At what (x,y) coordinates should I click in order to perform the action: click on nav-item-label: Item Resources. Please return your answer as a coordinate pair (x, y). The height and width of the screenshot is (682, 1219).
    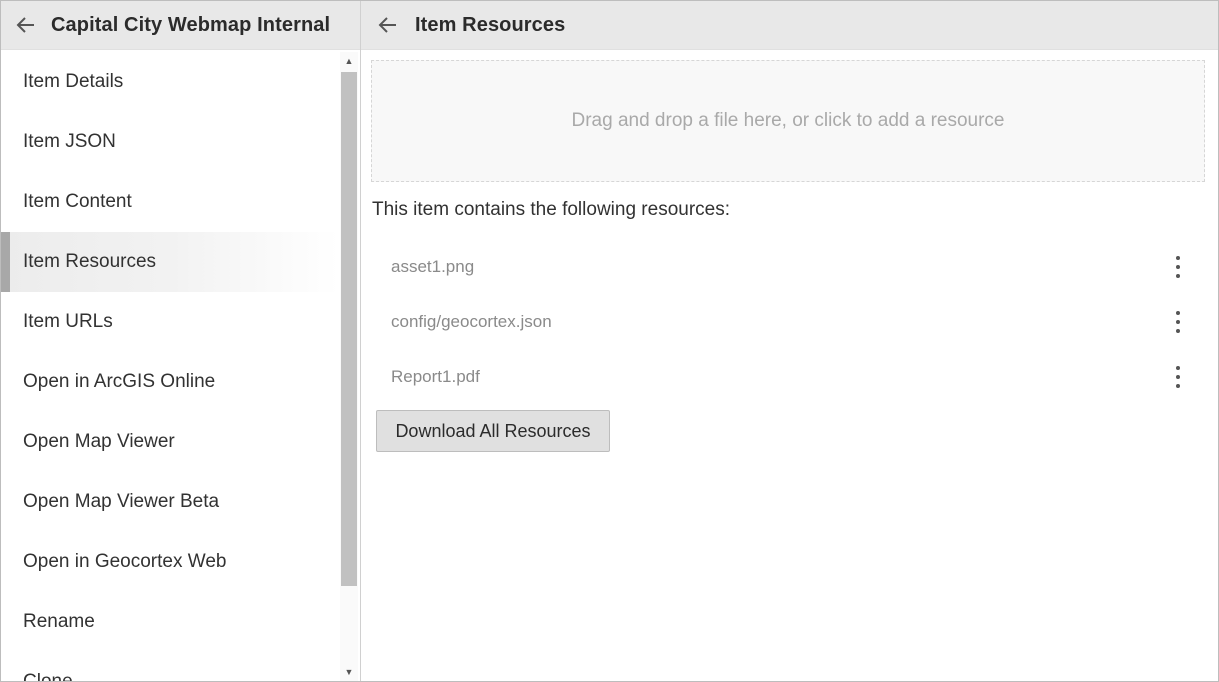
    Looking at the image, I should click on (90, 261).